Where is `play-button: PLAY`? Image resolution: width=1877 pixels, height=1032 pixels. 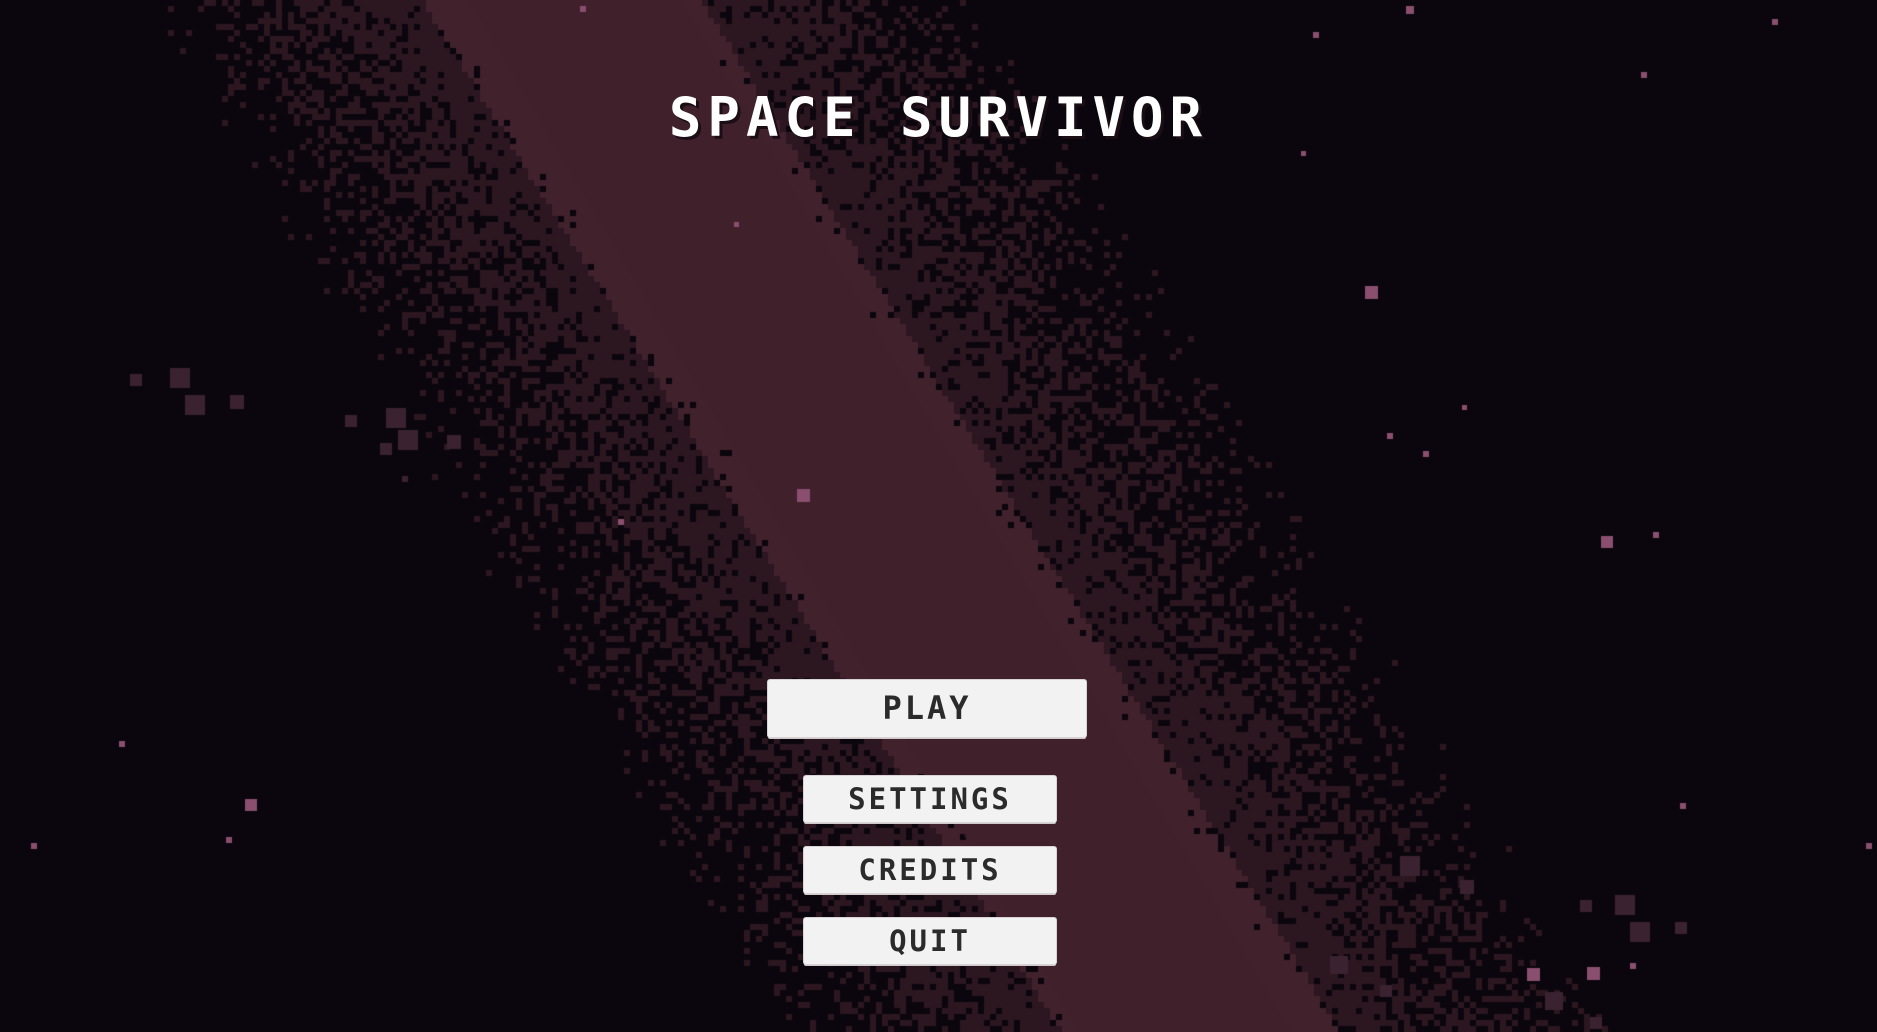
play-button: PLAY is located at coordinates (927, 708).